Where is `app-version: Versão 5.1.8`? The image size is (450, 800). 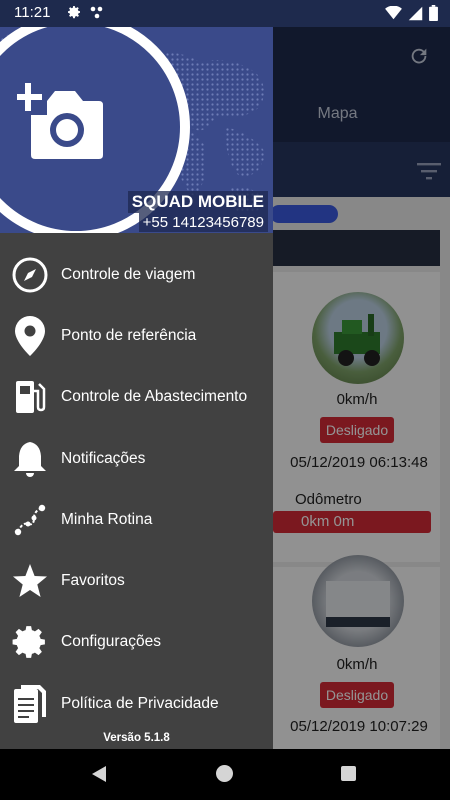
app-version: Versão 5.1.8 is located at coordinates (136, 738).